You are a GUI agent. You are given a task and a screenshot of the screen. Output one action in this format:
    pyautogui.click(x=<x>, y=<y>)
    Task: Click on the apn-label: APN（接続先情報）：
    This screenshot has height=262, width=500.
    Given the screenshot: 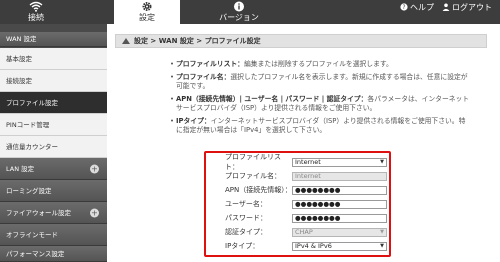 What is the action you would take?
    pyautogui.click(x=258, y=190)
    